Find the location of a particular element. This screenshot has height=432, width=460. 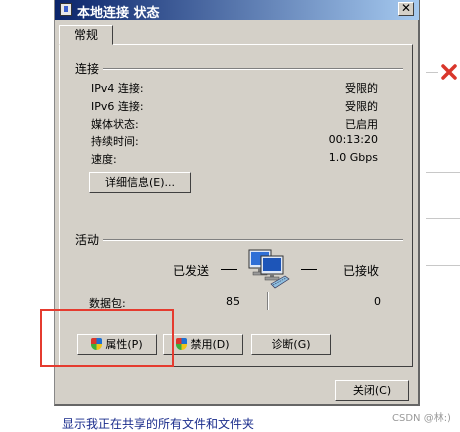

duration-value: 00:13:20 is located at coordinates (353, 139).